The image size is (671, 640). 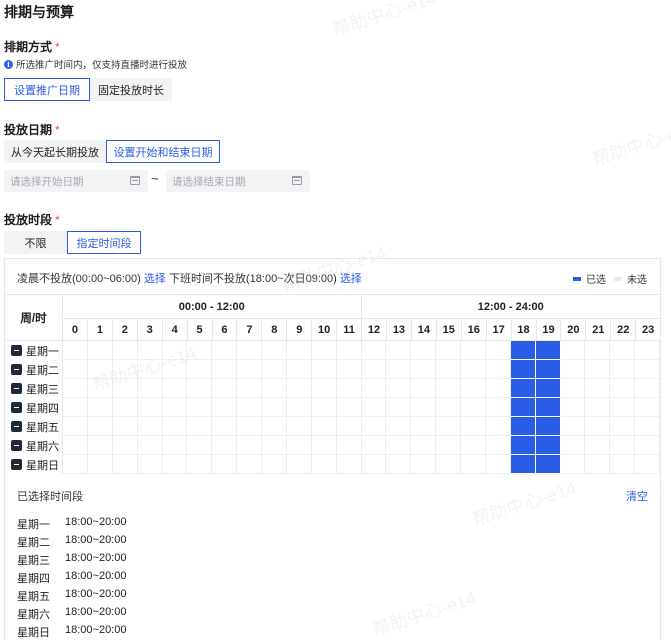 What do you see at coordinates (637, 496) in the screenshot?
I see `clear-button: 清空` at bounding box center [637, 496].